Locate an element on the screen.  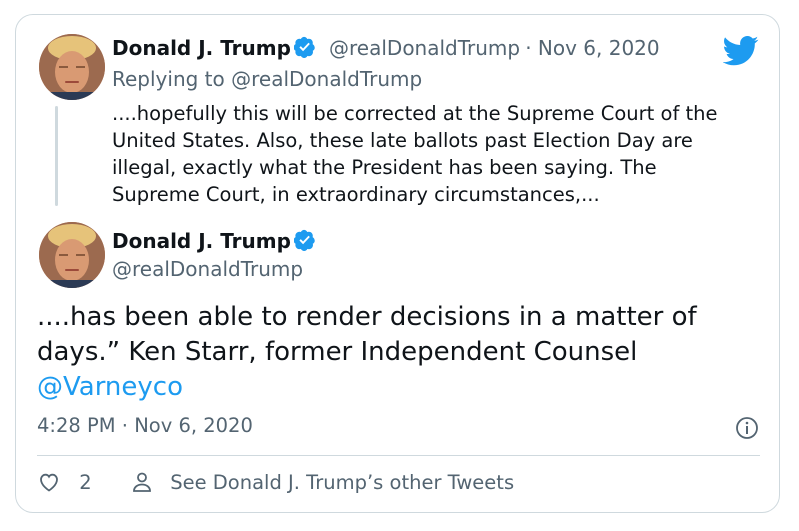
divider is located at coordinates (398, 455).